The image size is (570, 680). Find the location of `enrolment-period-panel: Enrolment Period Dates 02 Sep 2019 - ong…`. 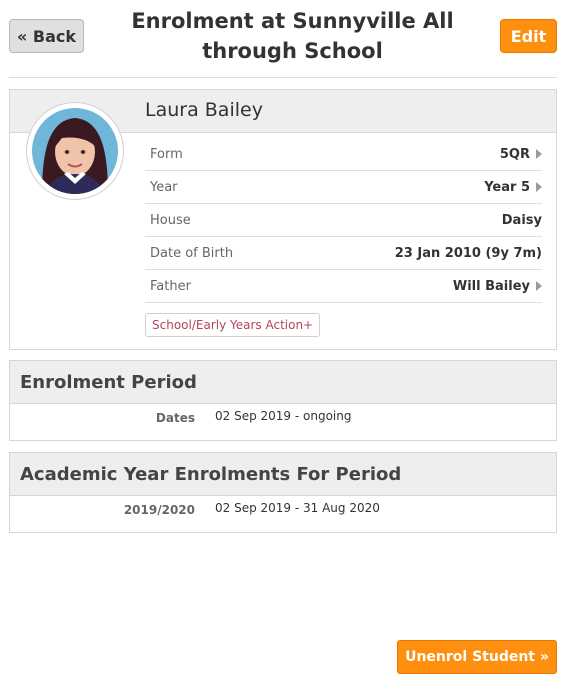

enrolment-period-panel: Enrolment Period Dates 02 Sep 2019 - ong… is located at coordinates (283, 400).